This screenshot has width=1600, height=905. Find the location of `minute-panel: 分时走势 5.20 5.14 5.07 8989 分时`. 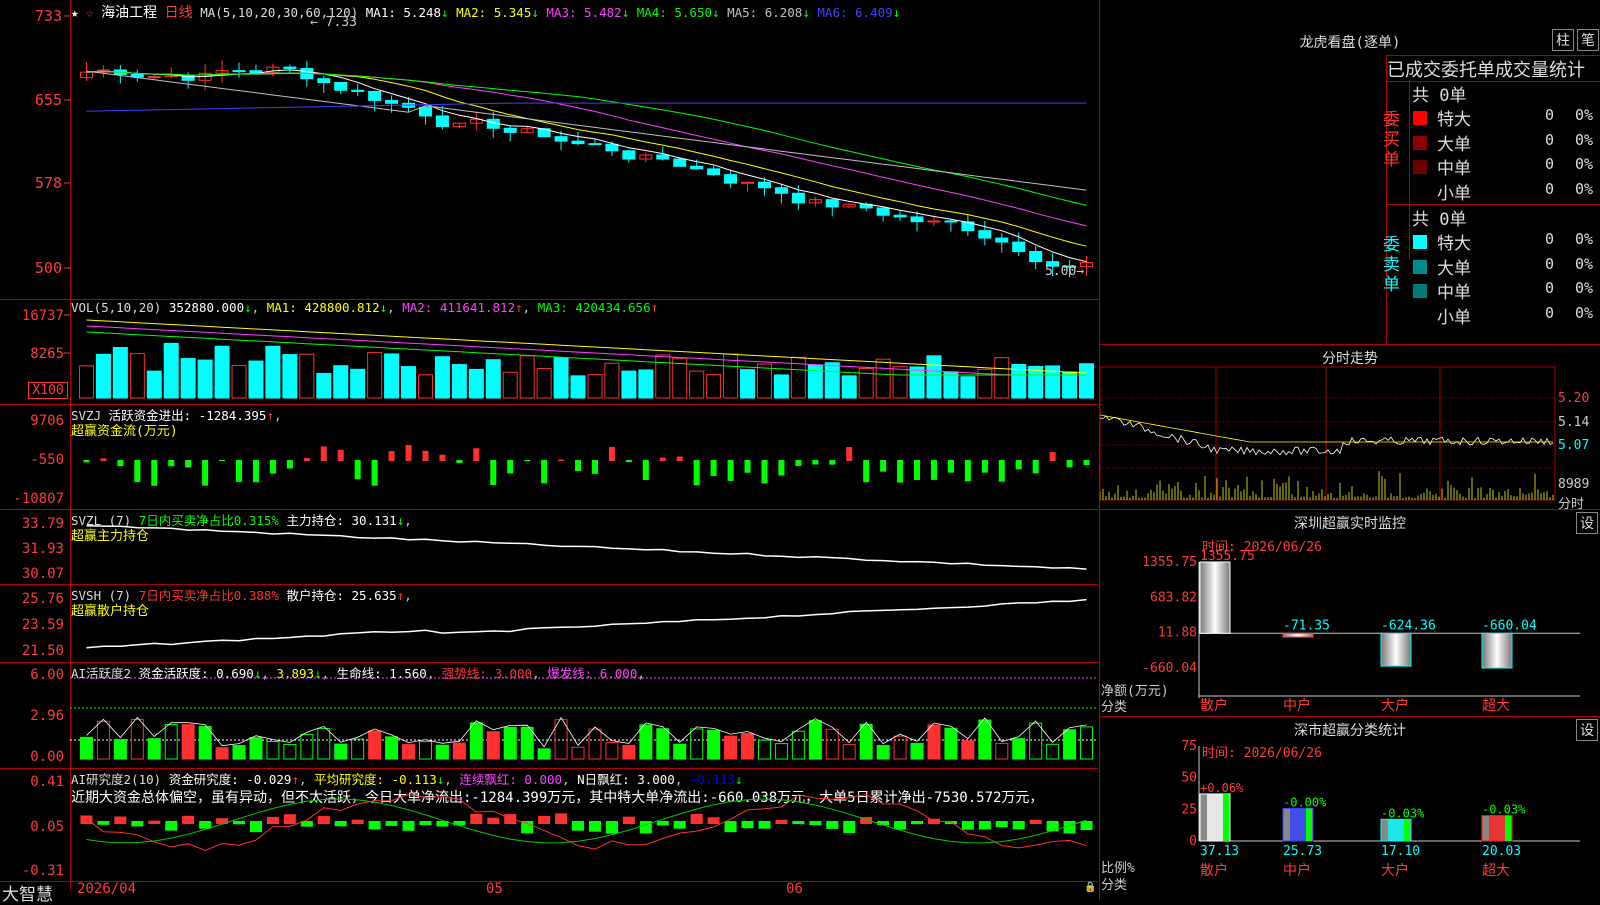

minute-panel: 分时走势 5.20 5.14 5.07 8989 分时 is located at coordinates (1349, 428).